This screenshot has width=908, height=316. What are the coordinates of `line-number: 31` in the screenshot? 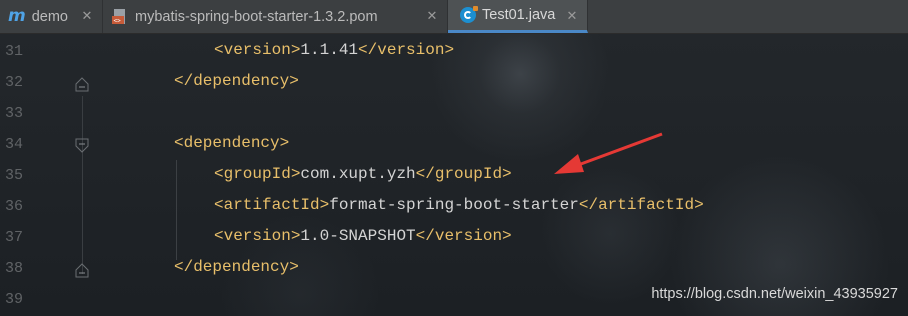 It's located at (14, 51).